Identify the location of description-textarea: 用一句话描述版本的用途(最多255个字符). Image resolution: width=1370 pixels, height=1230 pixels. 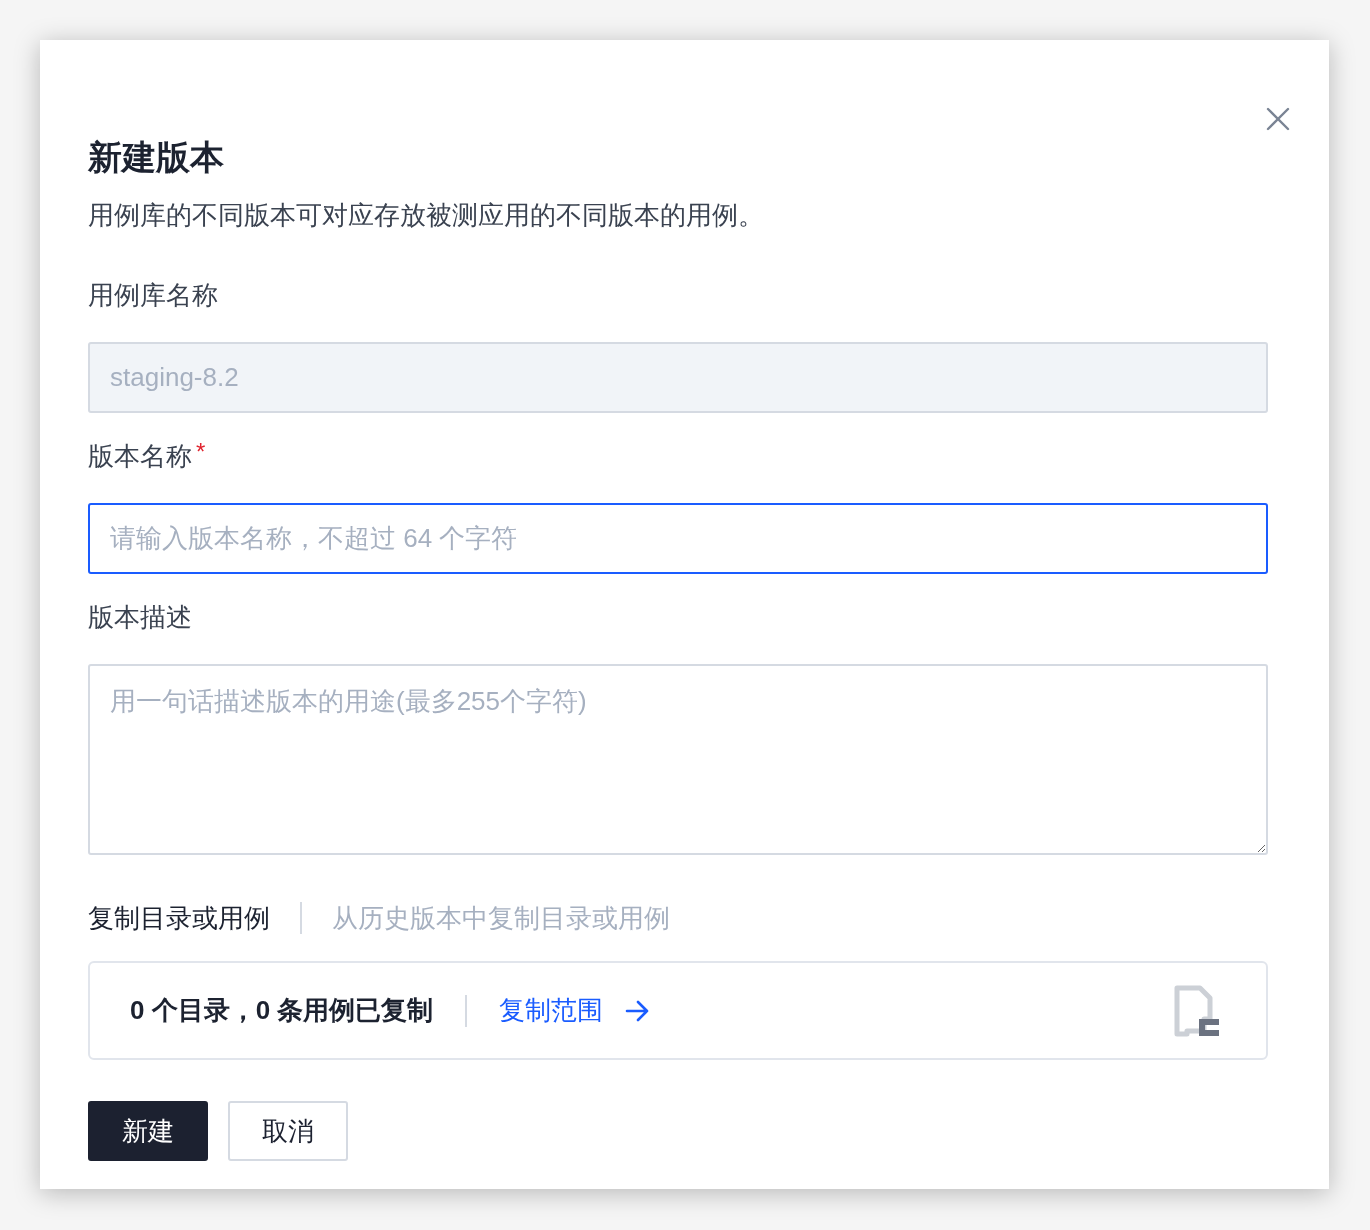
(678, 759).